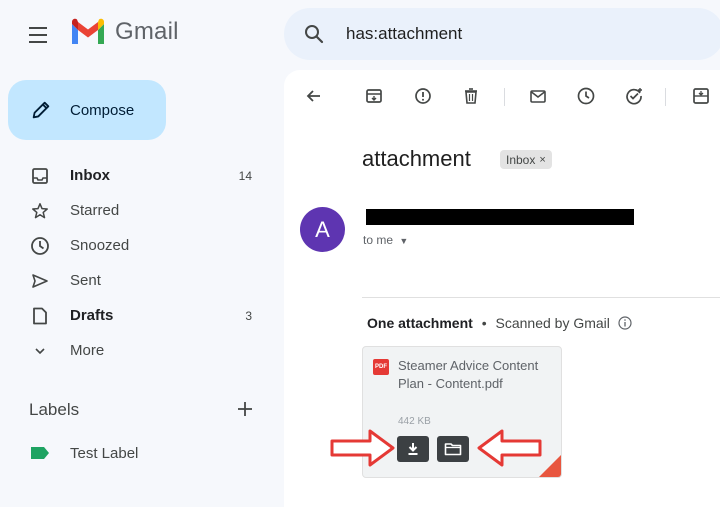 The image size is (720, 507). What do you see at coordinates (362, 448) in the screenshot?
I see `annotation-arrow-right-icon` at bounding box center [362, 448].